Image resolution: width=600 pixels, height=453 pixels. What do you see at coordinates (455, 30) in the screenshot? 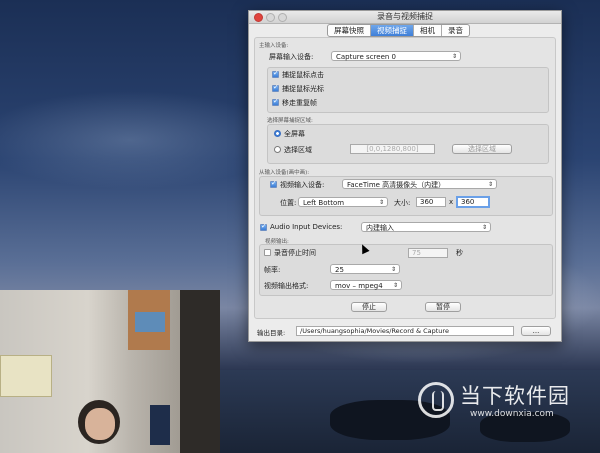
I see `tab-audio: 录音` at bounding box center [455, 30].